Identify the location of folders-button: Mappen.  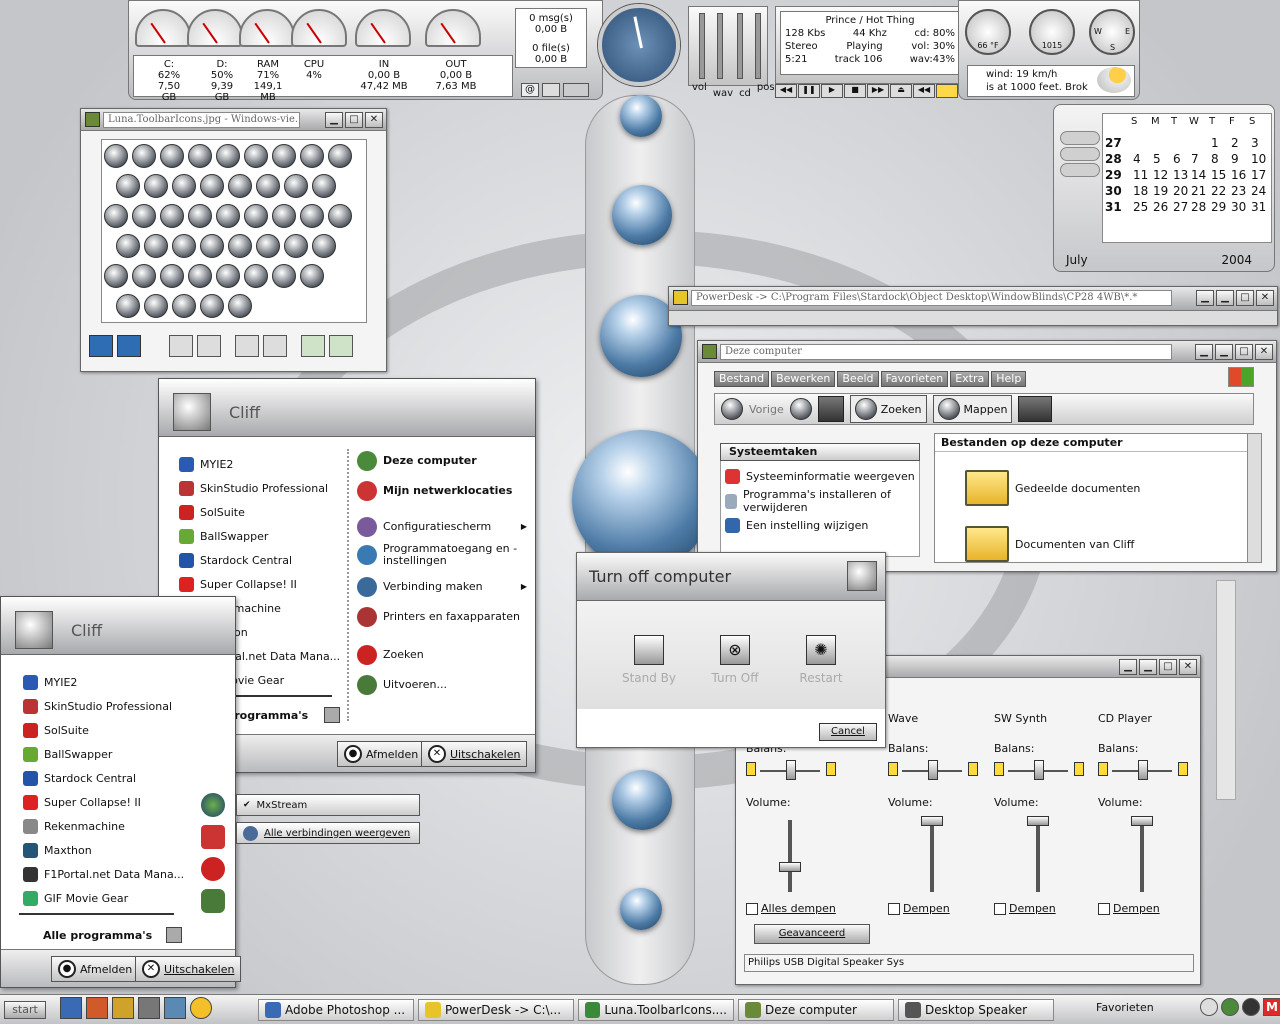
(972, 409).